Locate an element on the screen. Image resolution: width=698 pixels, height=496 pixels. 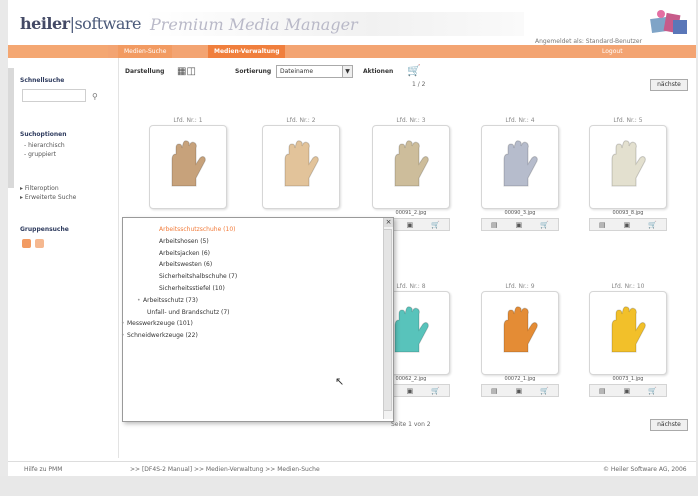
sidebar-scroll-handle is located at coordinates (11, 128).